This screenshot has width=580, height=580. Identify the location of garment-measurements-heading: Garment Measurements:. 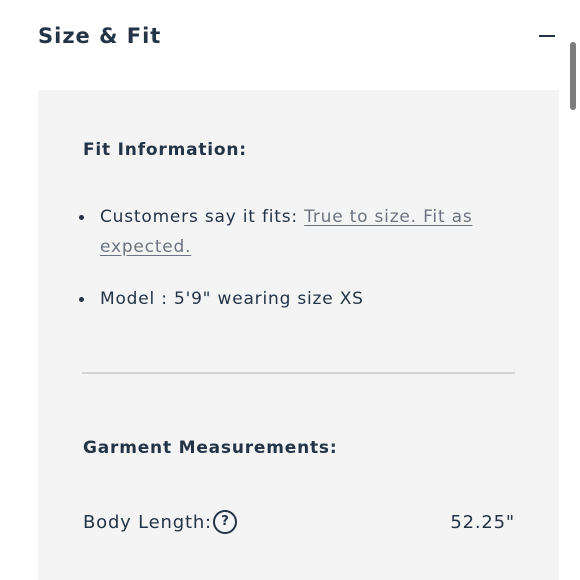
(210, 448).